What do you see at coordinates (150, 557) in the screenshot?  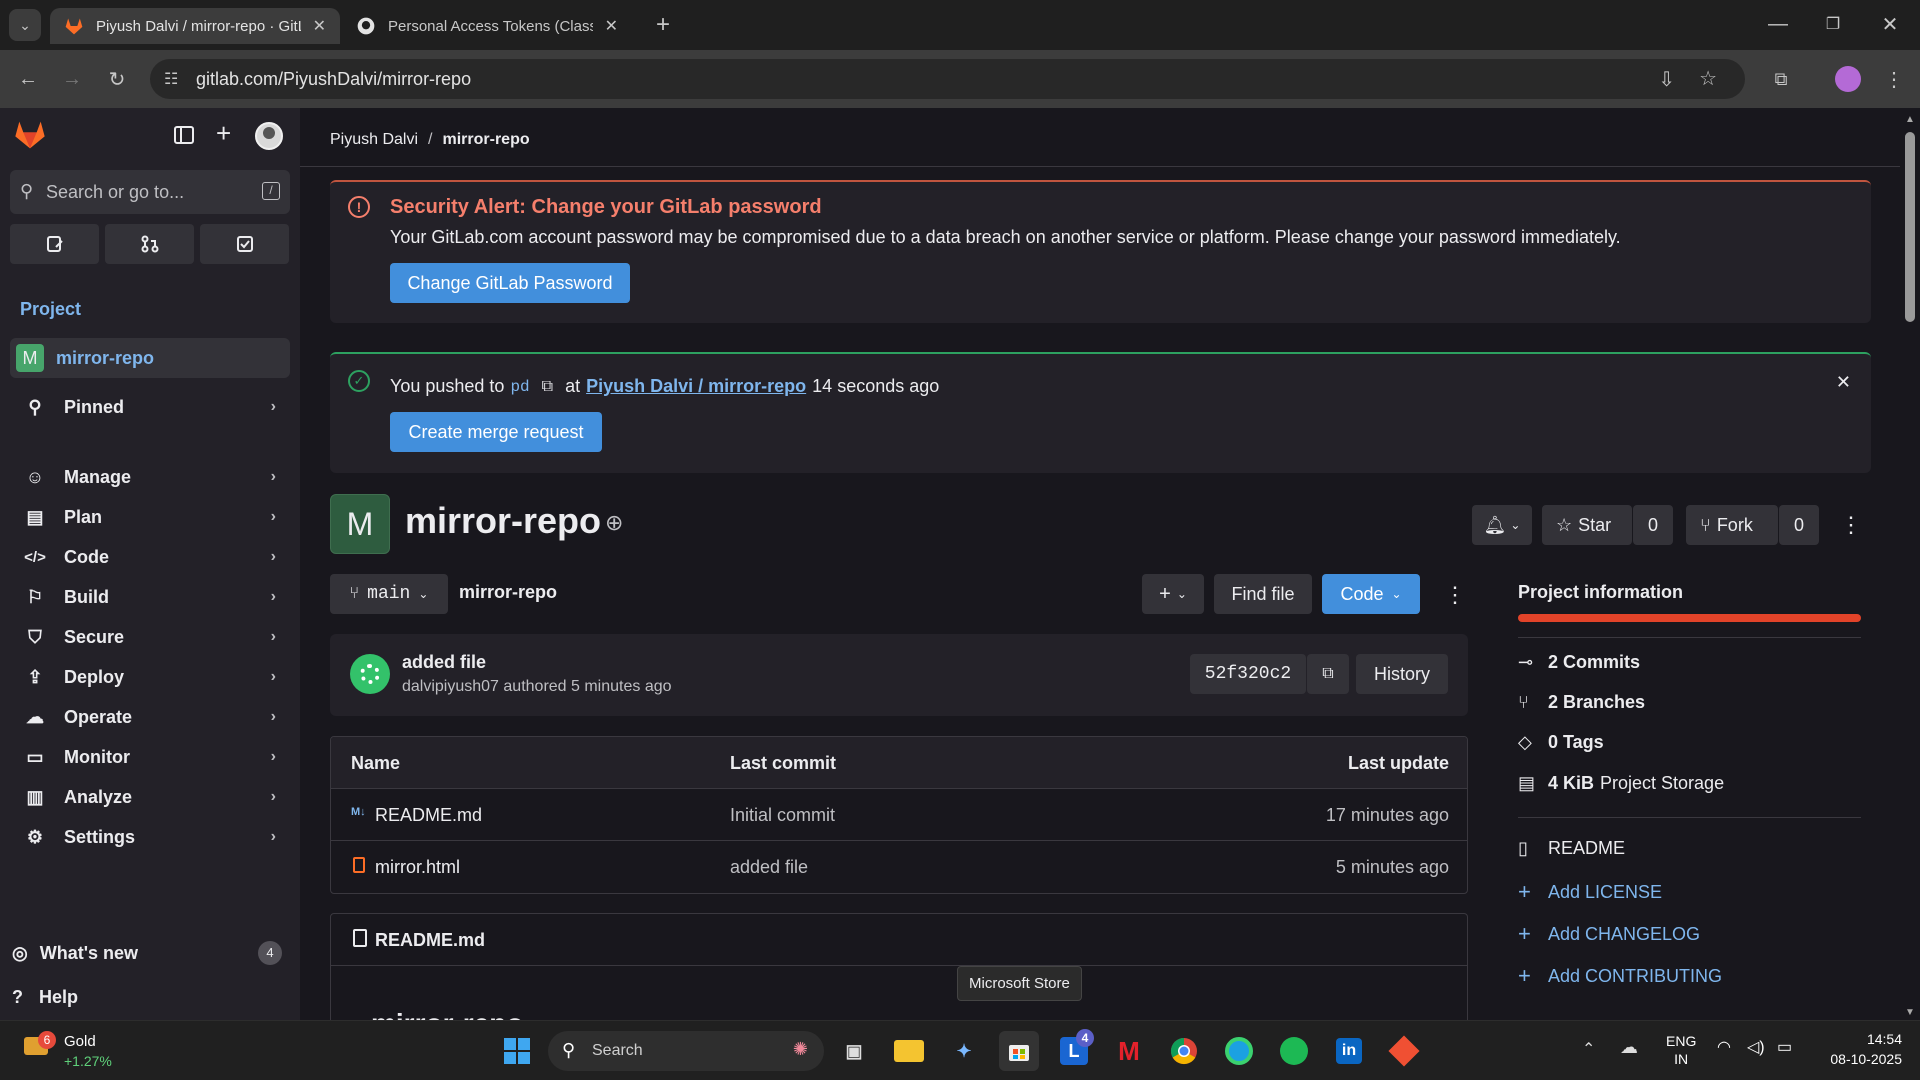 I see `sidebar-item-code: </> Code ›` at bounding box center [150, 557].